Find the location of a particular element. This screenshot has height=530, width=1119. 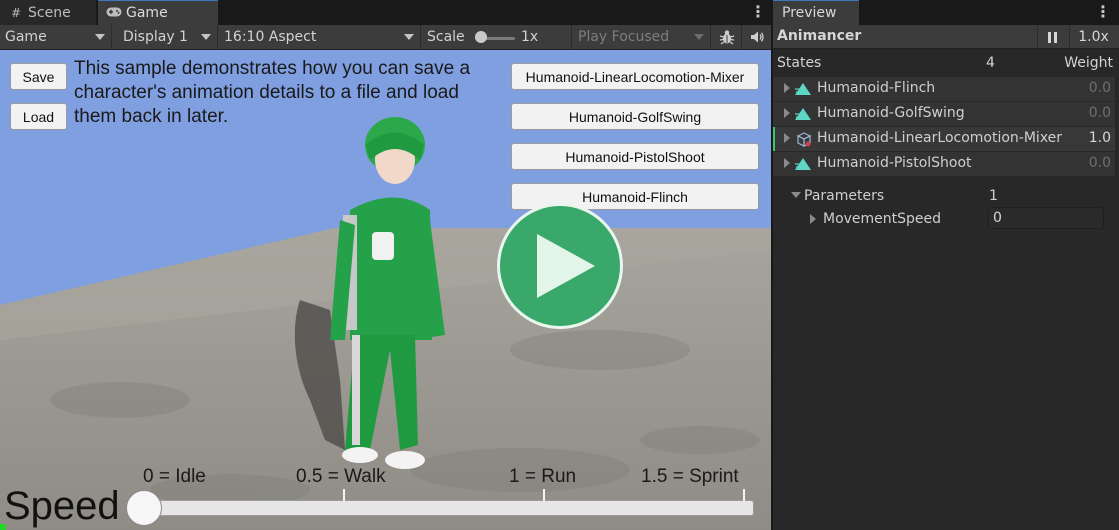

bug-icon is located at coordinates (726, 37).